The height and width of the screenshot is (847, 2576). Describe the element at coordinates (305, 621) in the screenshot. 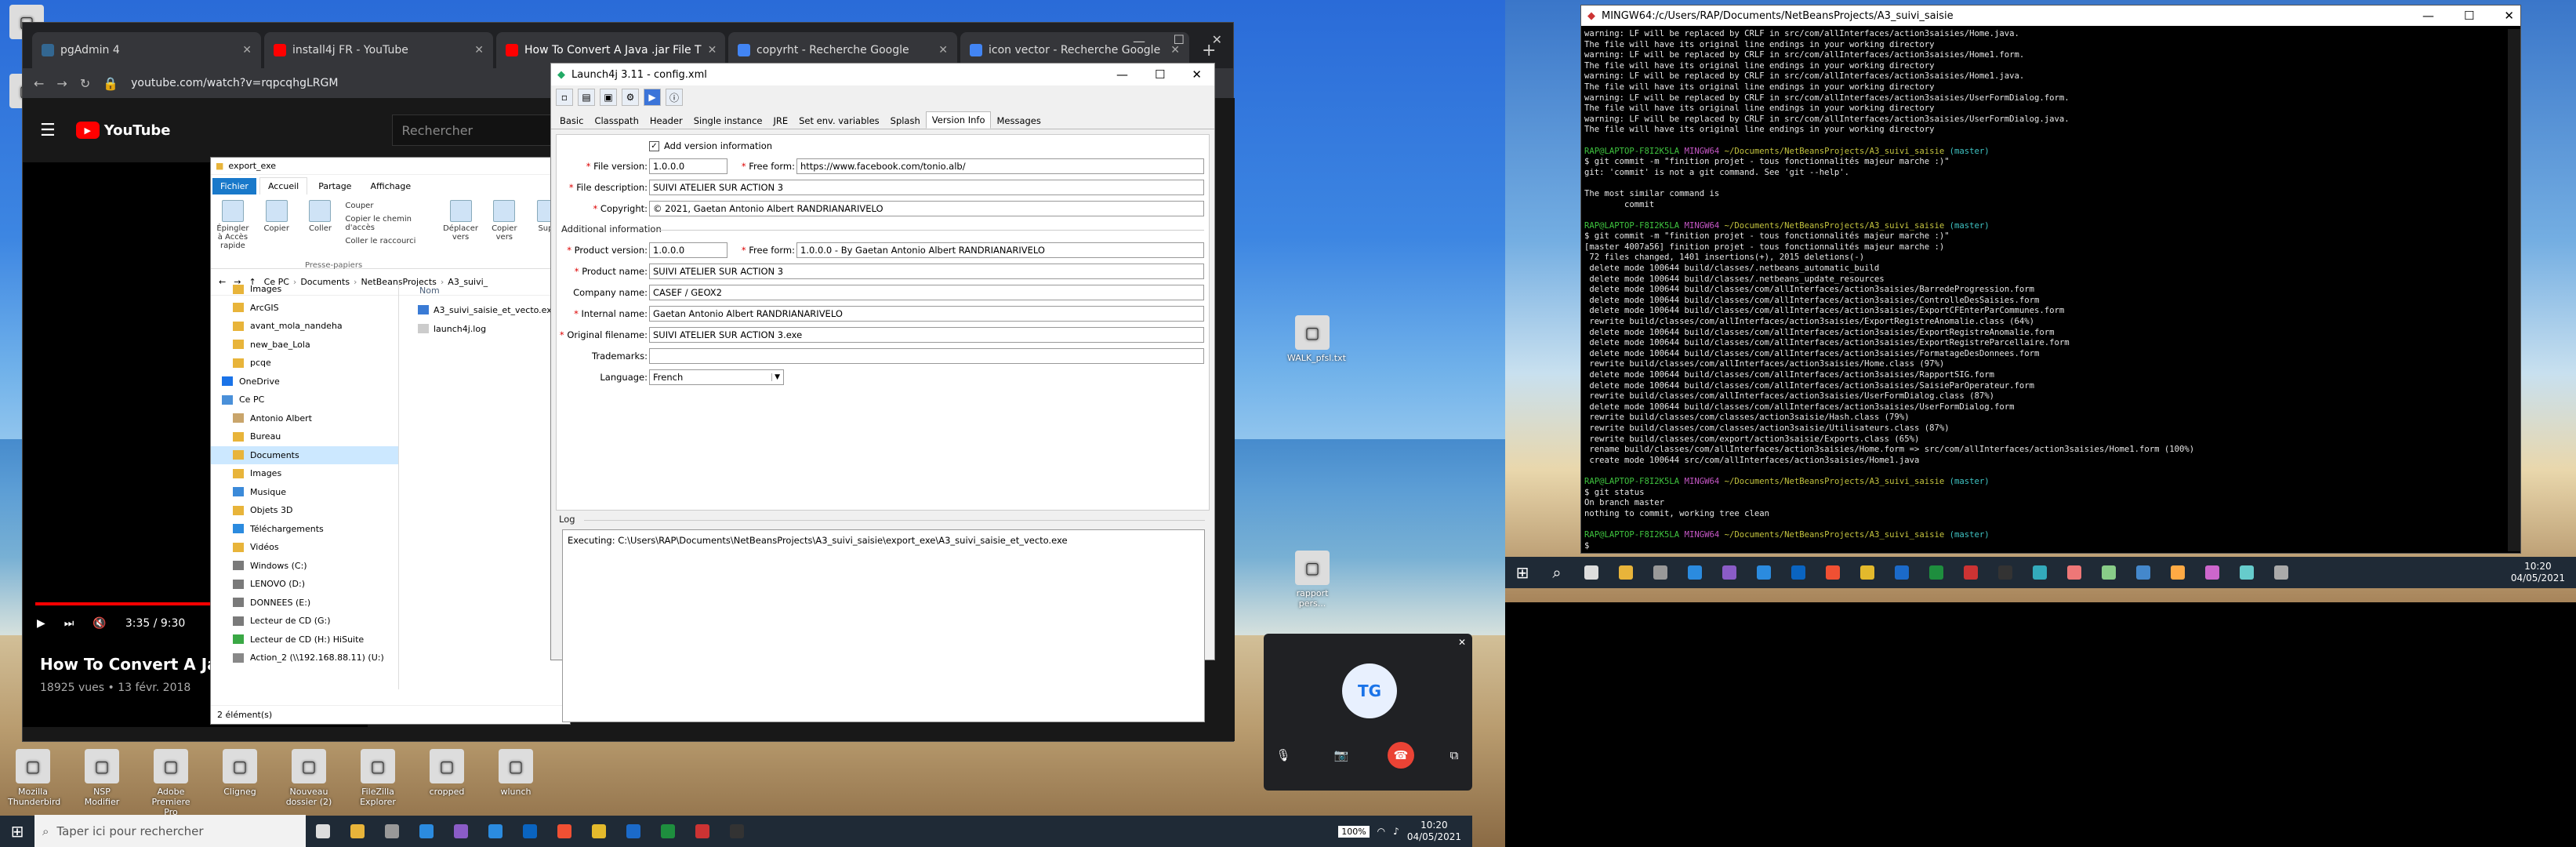

I see `nav-item: Lecteur de CD (G:)` at that location.